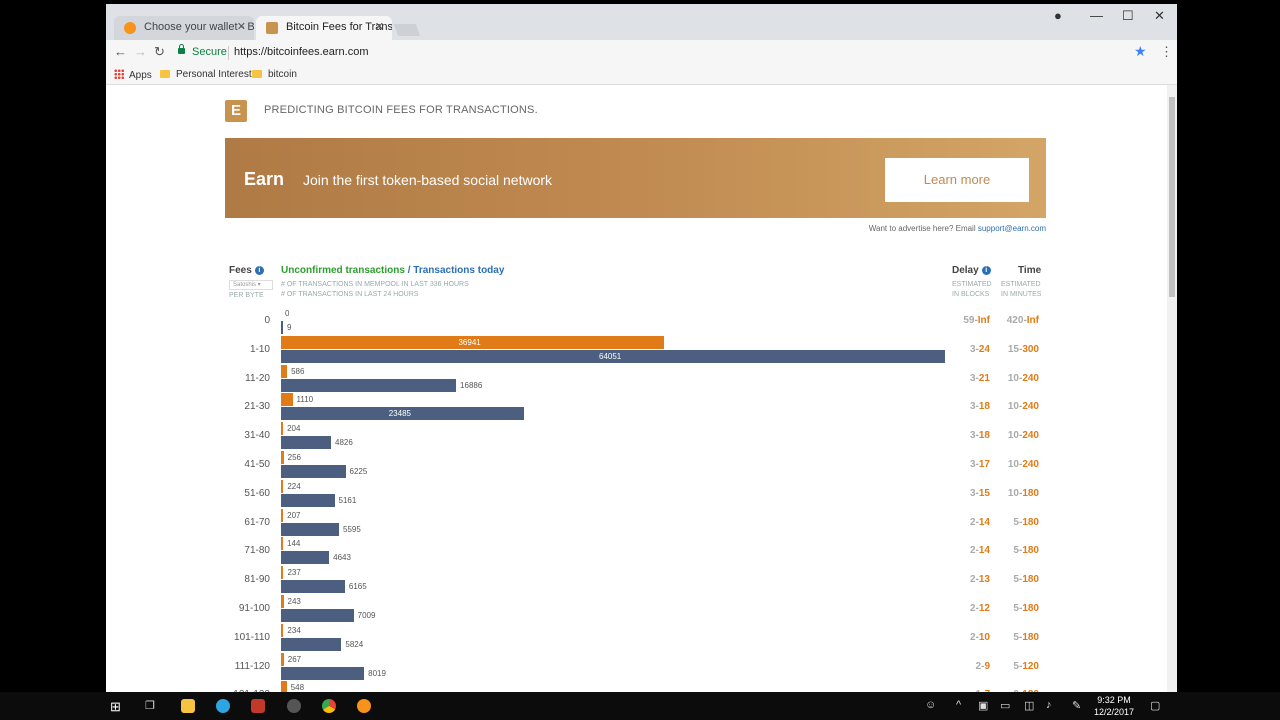 This screenshot has width=1280, height=720. I want to click on table-row: 31-40 204 4826 3-18 10-240, so click(636, 436).